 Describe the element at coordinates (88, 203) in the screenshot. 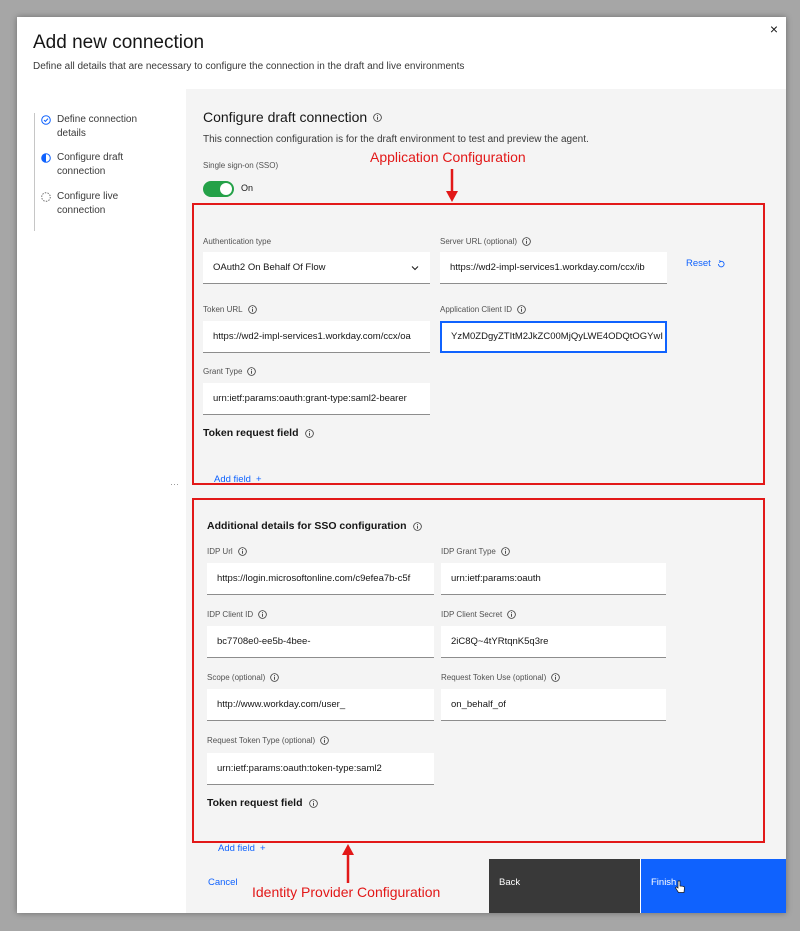

I see `step-label: Configure live connection` at that location.